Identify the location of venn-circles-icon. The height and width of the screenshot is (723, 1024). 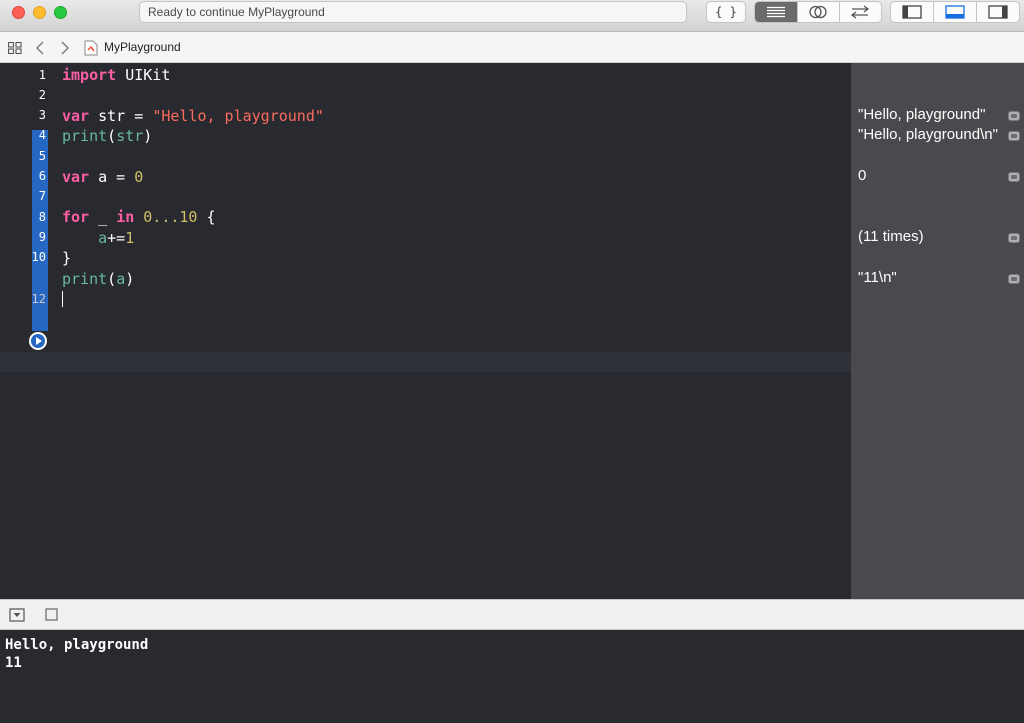
(818, 12).